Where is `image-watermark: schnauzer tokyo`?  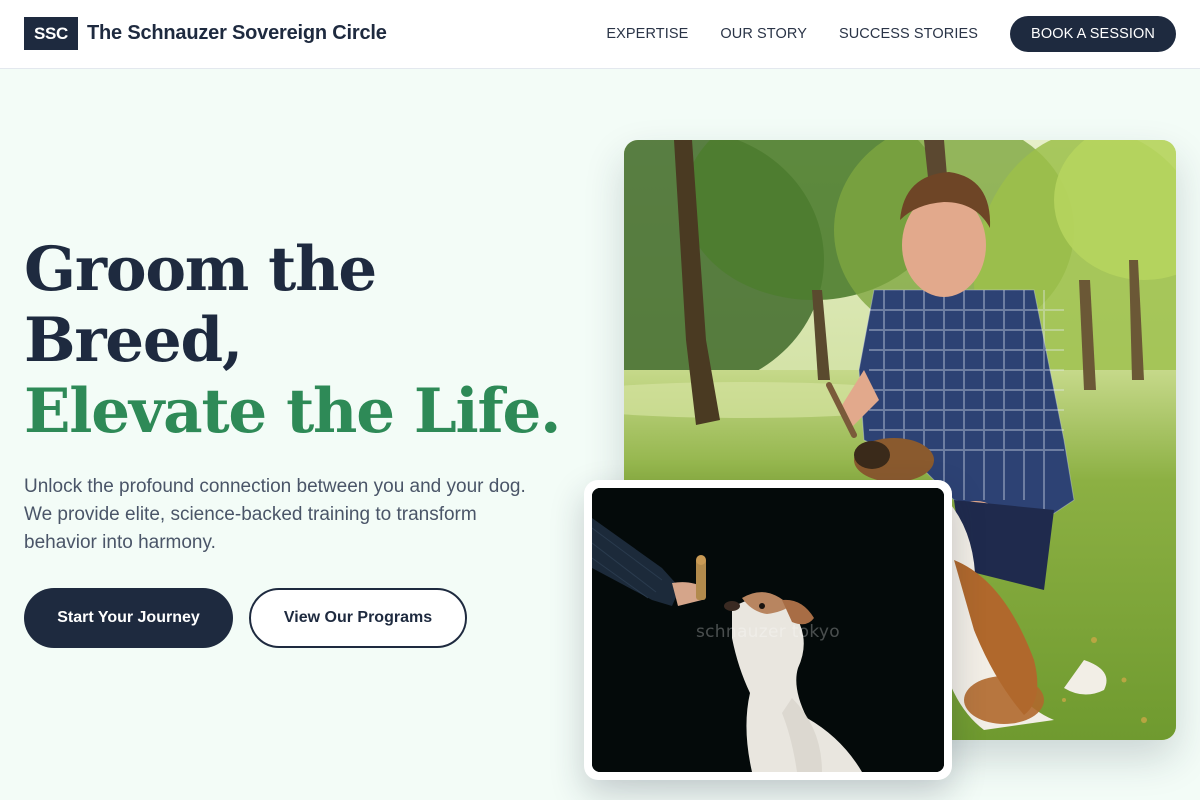
image-watermark: schnauzer tokyo is located at coordinates (768, 632).